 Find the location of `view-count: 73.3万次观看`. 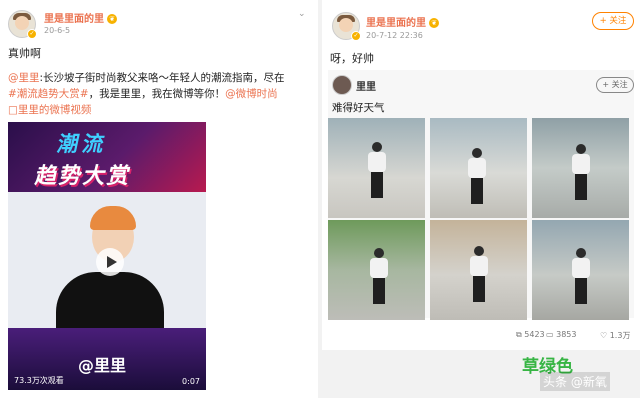

view-count: 73.3万次观看 is located at coordinates (39, 380).